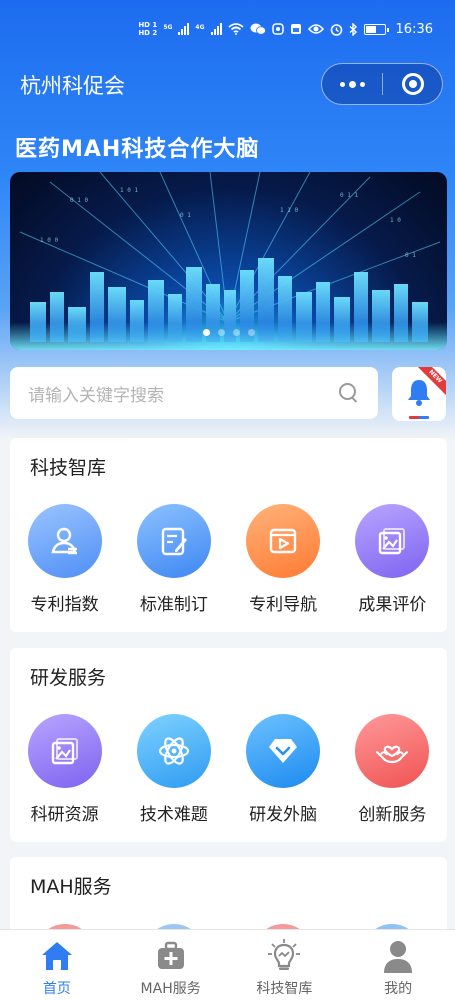 The image size is (455, 1000). I want to click on service-label: 研发外脑, so click(283, 815).